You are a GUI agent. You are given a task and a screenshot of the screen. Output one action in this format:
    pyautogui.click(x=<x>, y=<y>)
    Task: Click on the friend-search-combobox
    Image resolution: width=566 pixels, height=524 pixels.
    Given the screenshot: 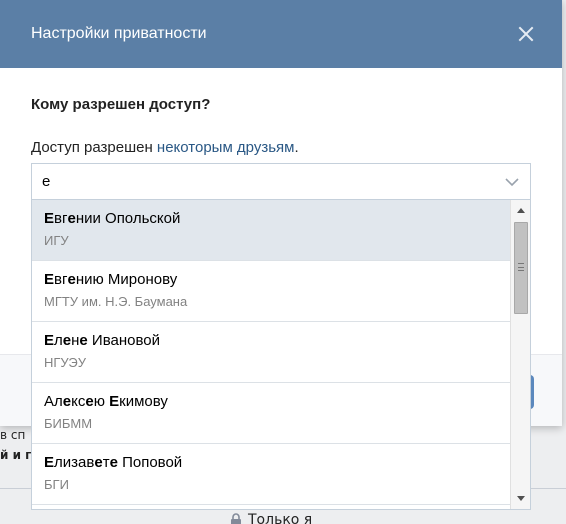 What is the action you would take?
    pyautogui.click(x=281, y=181)
    